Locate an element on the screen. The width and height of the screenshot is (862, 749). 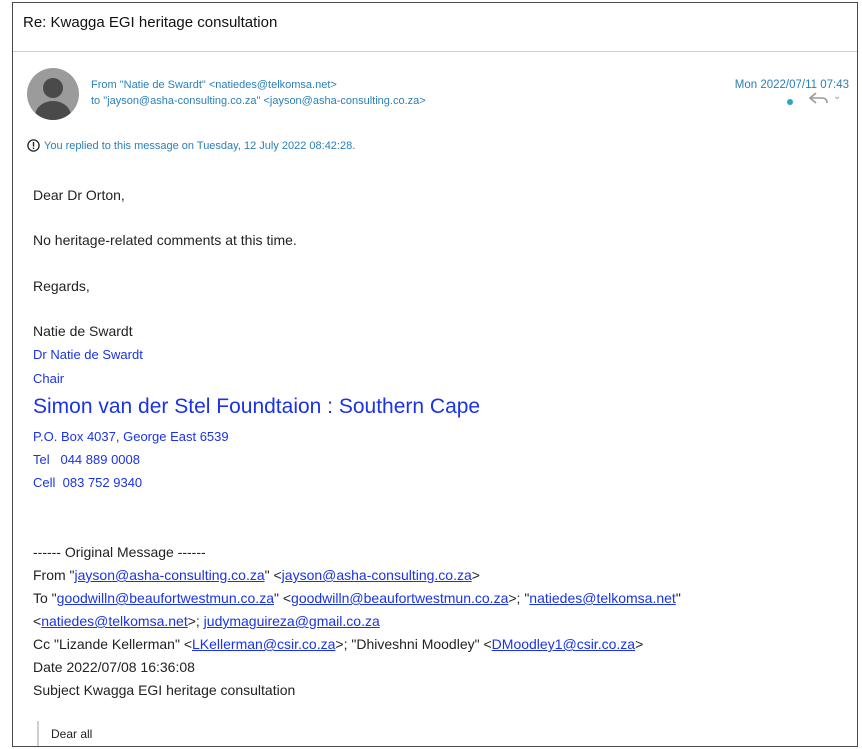
original-date: Date 2022/07/08 16:36:08 is located at coordinates (114, 667).